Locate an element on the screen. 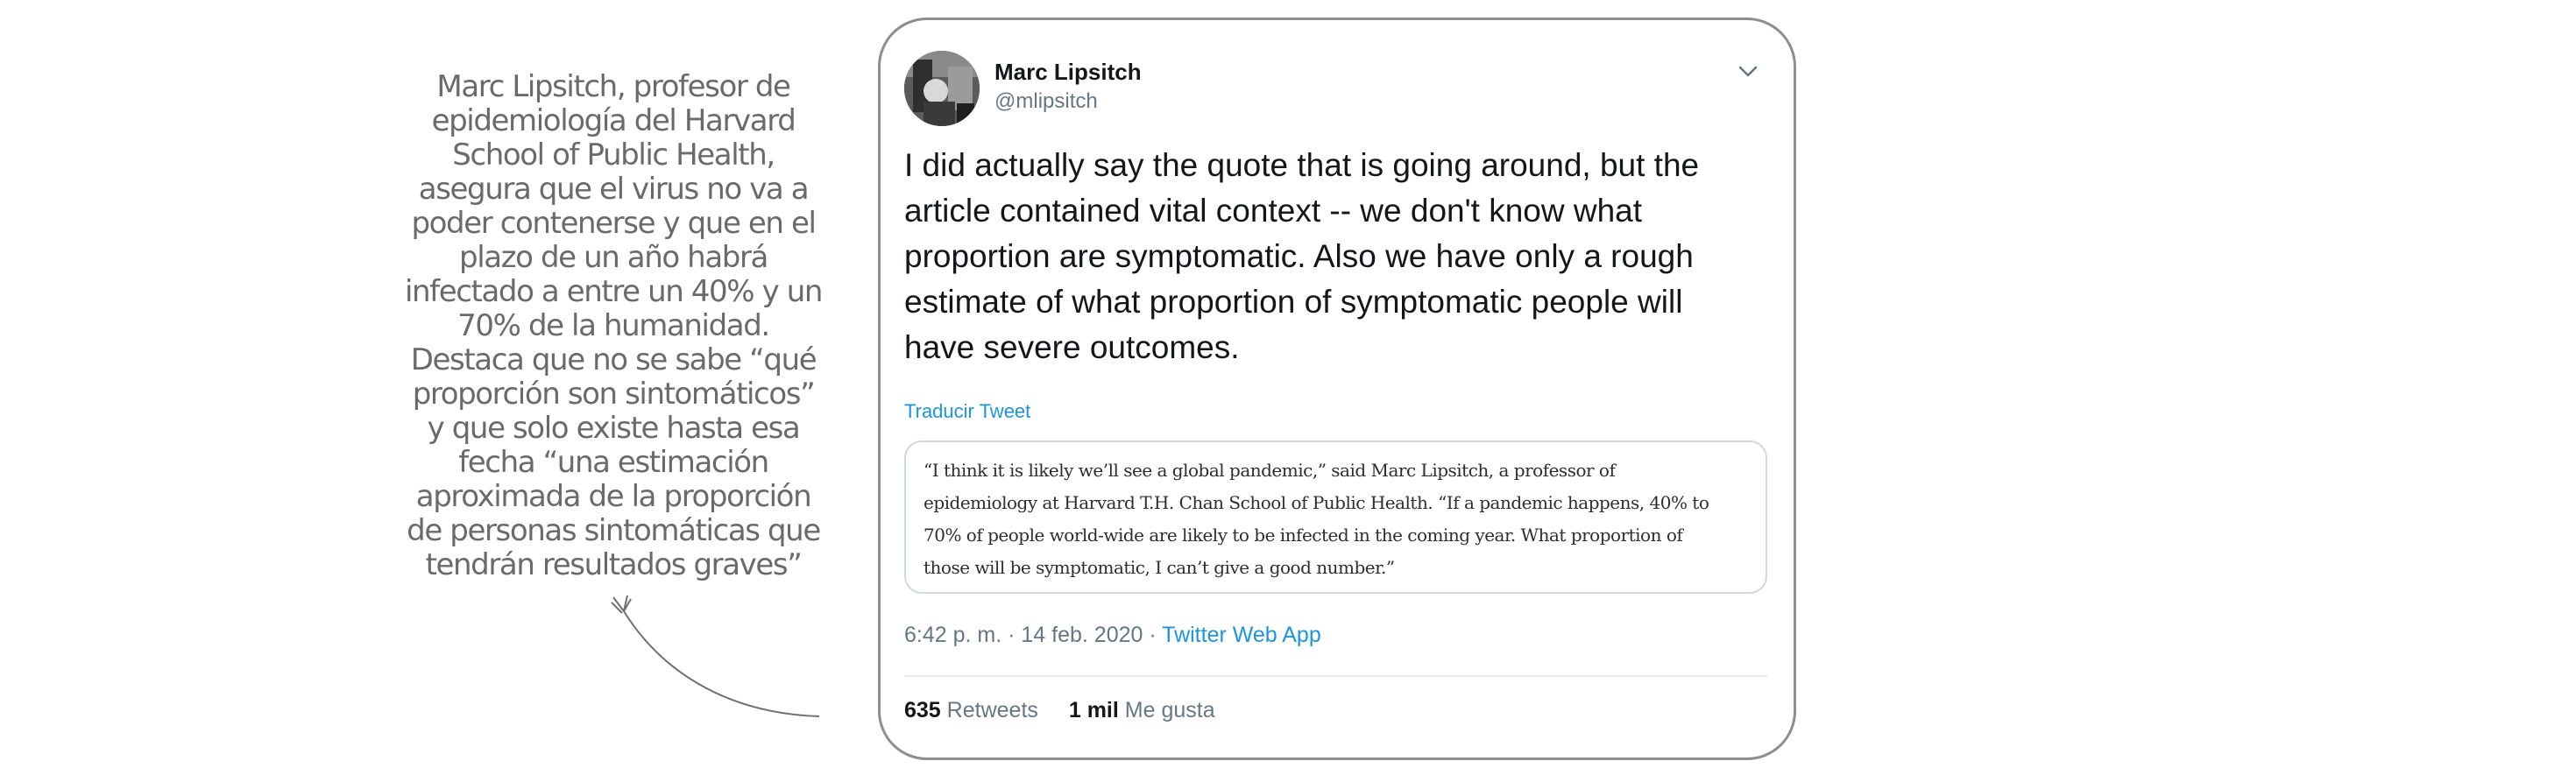 The height and width of the screenshot is (775, 2576). annotation-line: infectado a entre un 40% y un is located at coordinates (613, 291).